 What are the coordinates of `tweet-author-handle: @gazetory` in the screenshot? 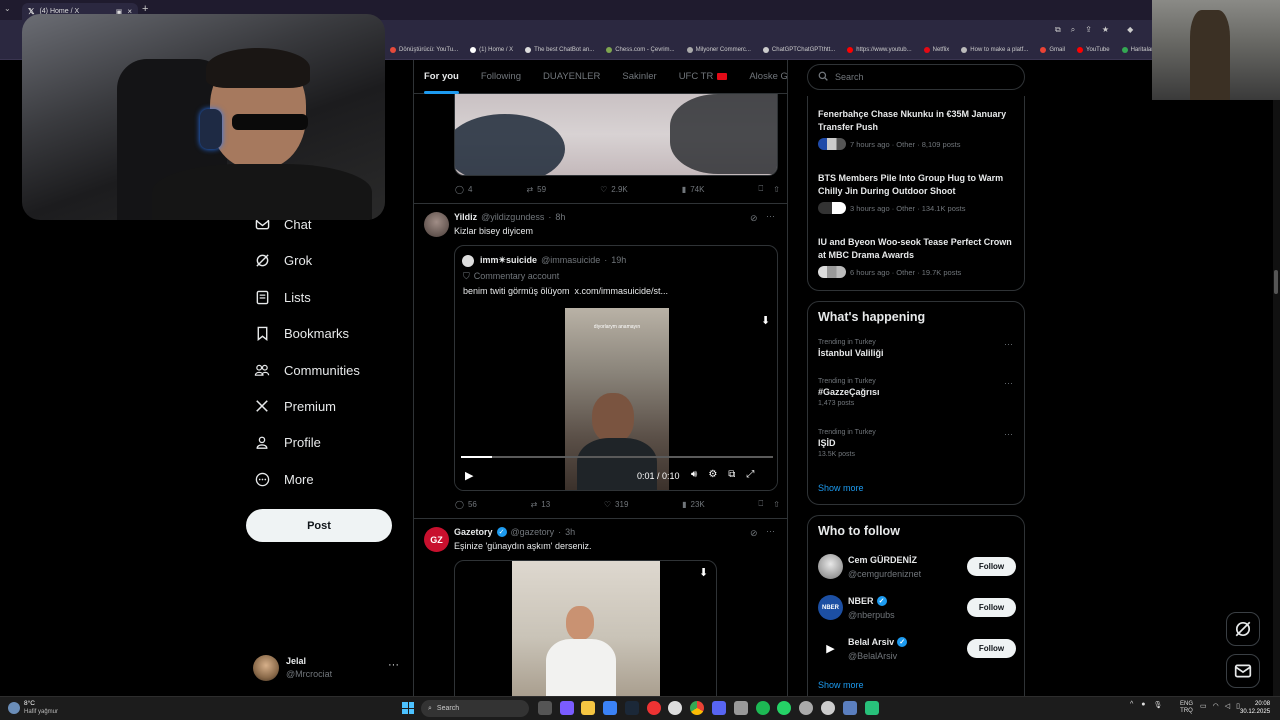 It's located at (533, 532).